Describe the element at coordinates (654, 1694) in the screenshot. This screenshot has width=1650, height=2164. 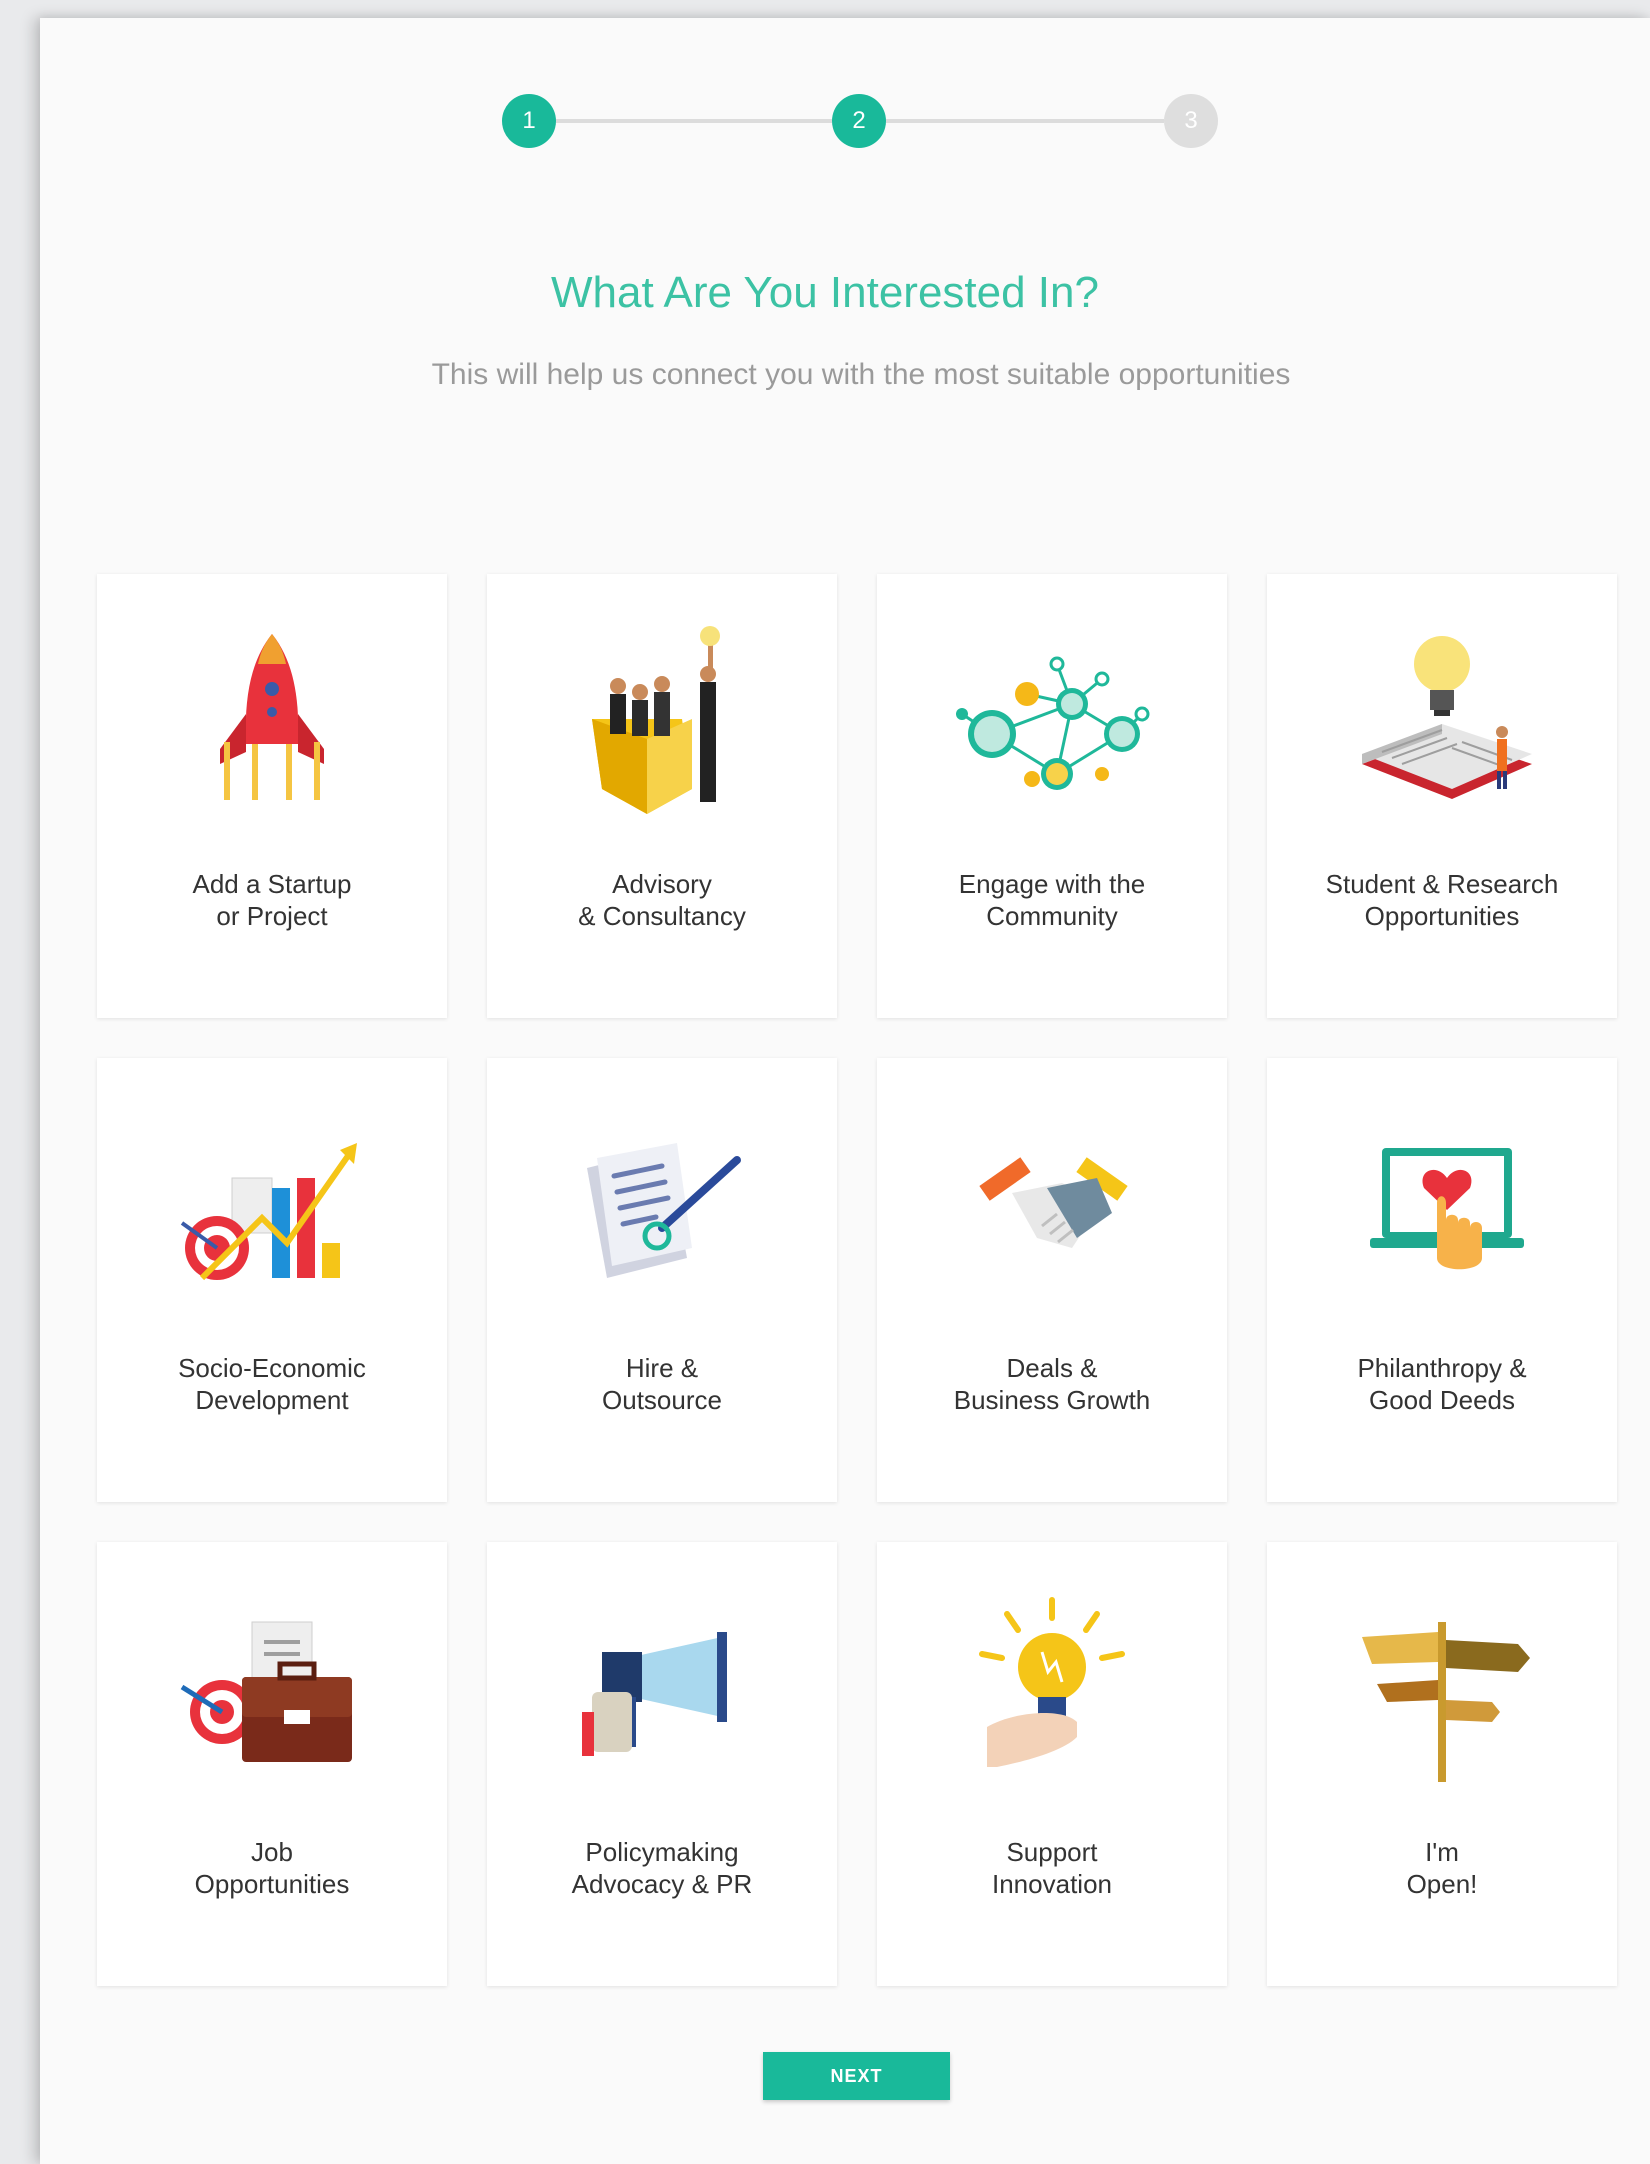
I see `megaphone-icon` at that location.